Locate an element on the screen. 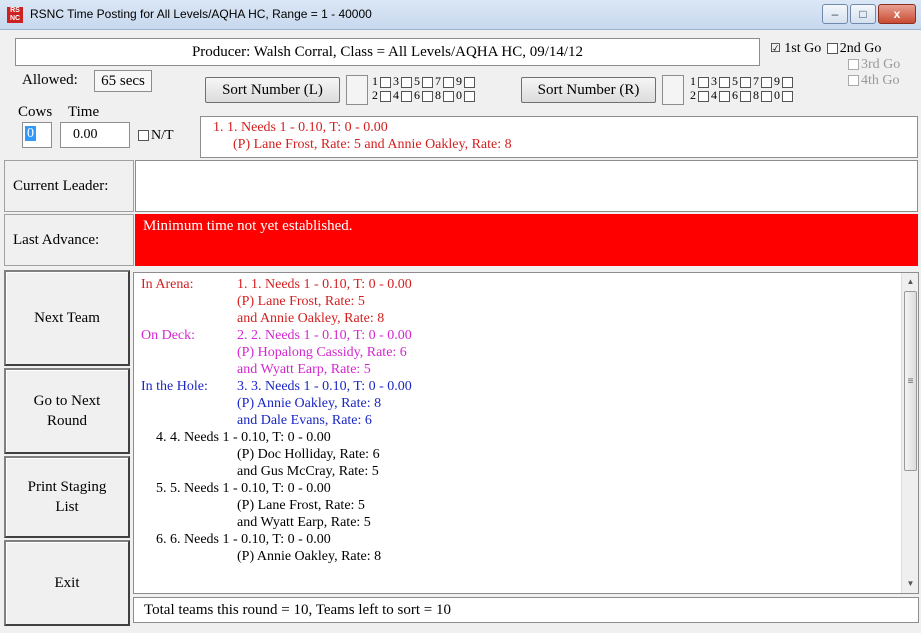 The width and height of the screenshot is (921, 633). list-item: and Gus McCray, Rate: 5 is located at coordinates (308, 471).